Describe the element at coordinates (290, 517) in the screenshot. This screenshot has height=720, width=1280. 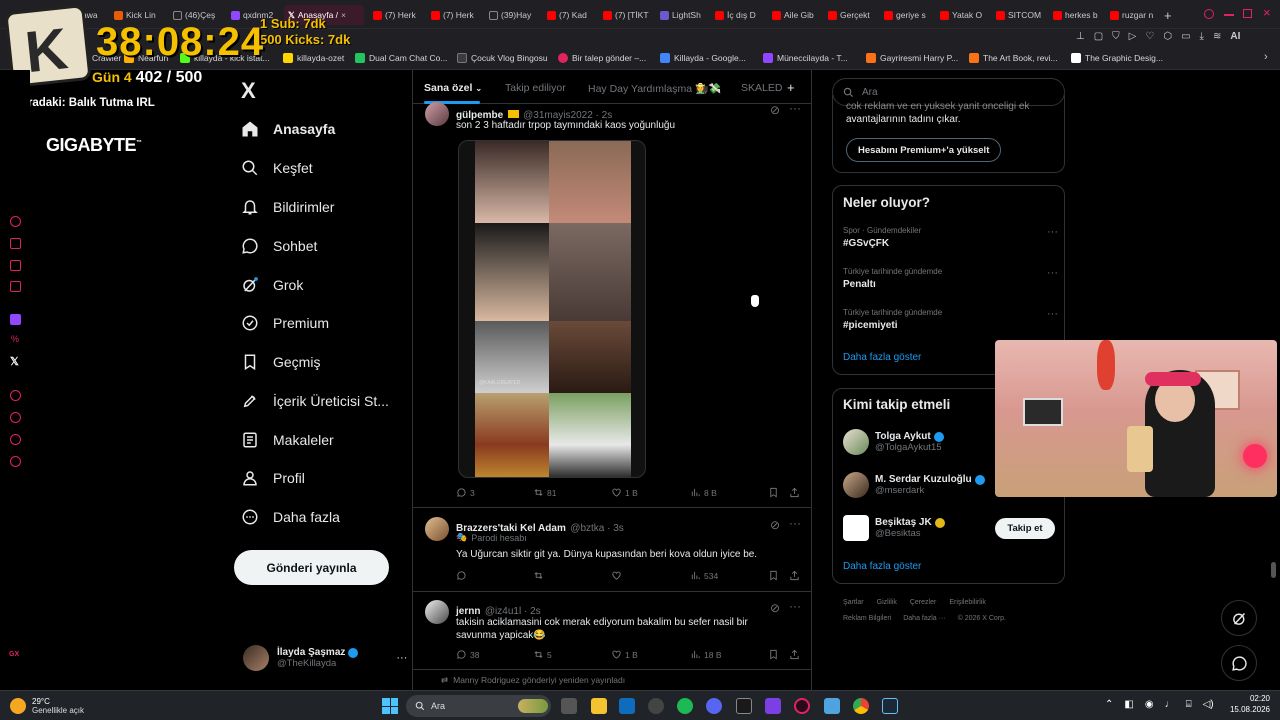
I see `nav-more: Daha fazla` at that location.